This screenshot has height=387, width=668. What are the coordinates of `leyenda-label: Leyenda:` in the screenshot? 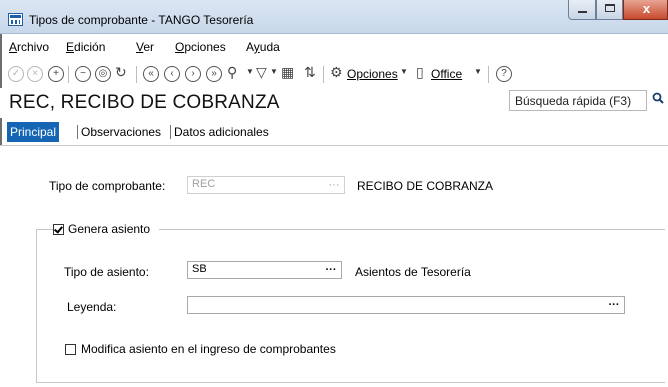 It's located at (92, 307).